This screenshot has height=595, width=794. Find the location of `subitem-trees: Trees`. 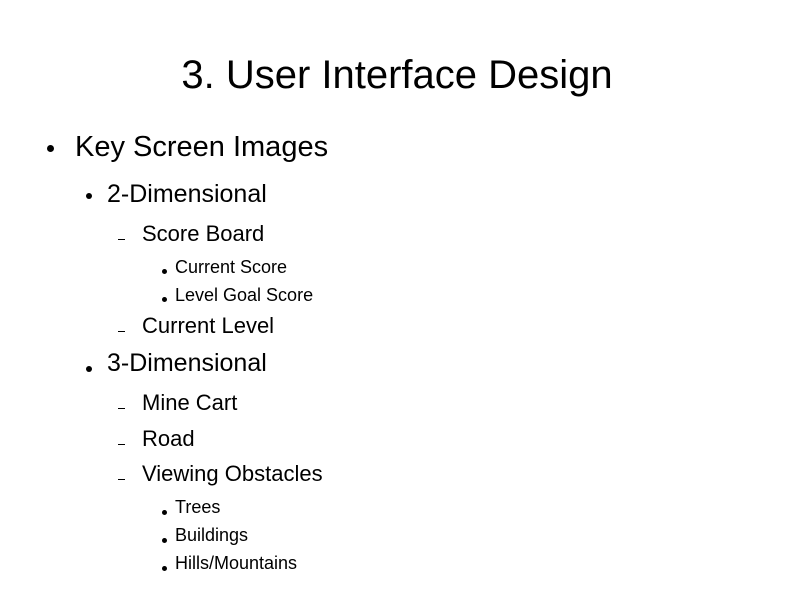

subitem-trees: Trees is located at coordinates (198, 507).